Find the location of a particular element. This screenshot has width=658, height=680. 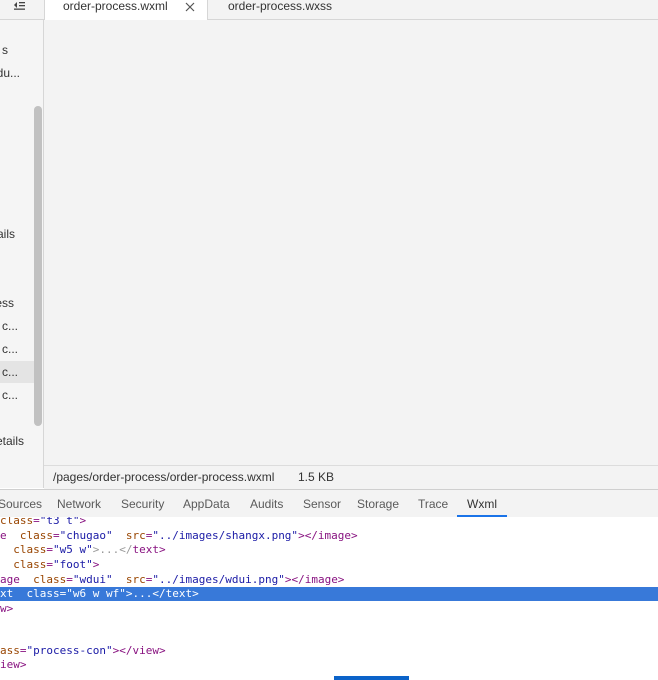

wxml-node: w> is located at coordinates (329, 609).